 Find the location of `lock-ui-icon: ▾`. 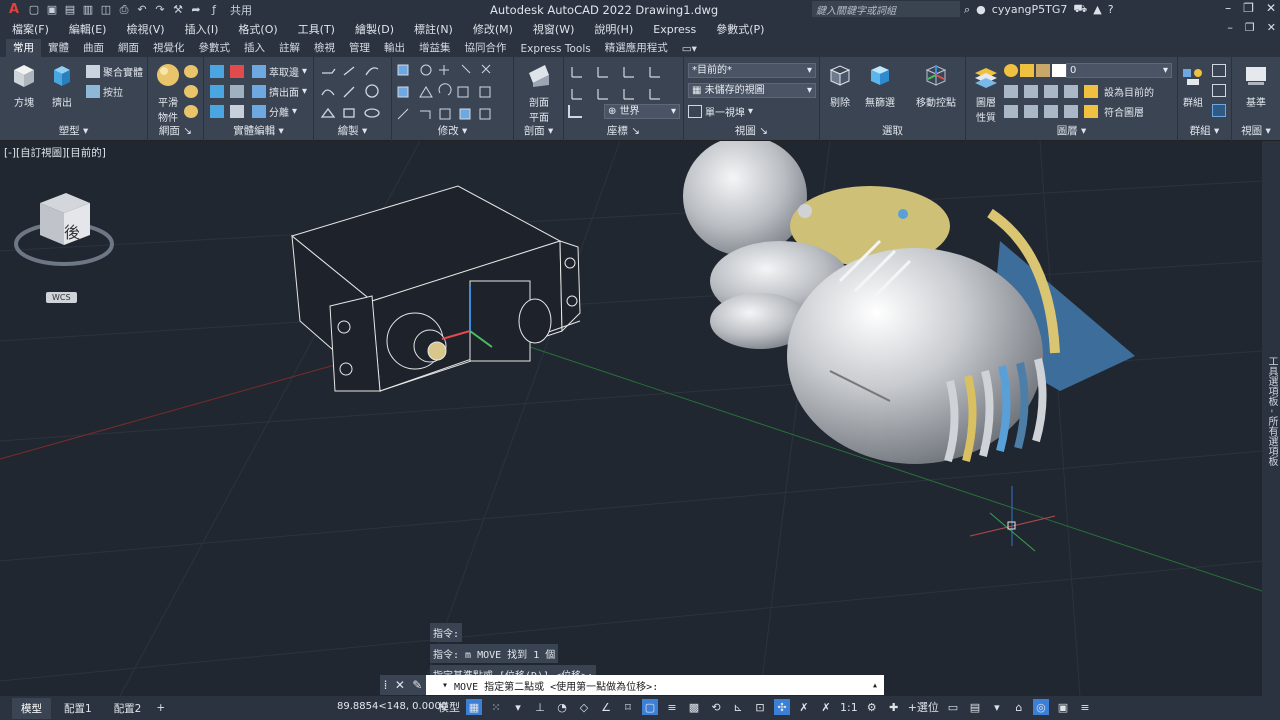

lock-ui-icon: ▾ is located at coordinates (997, 707).